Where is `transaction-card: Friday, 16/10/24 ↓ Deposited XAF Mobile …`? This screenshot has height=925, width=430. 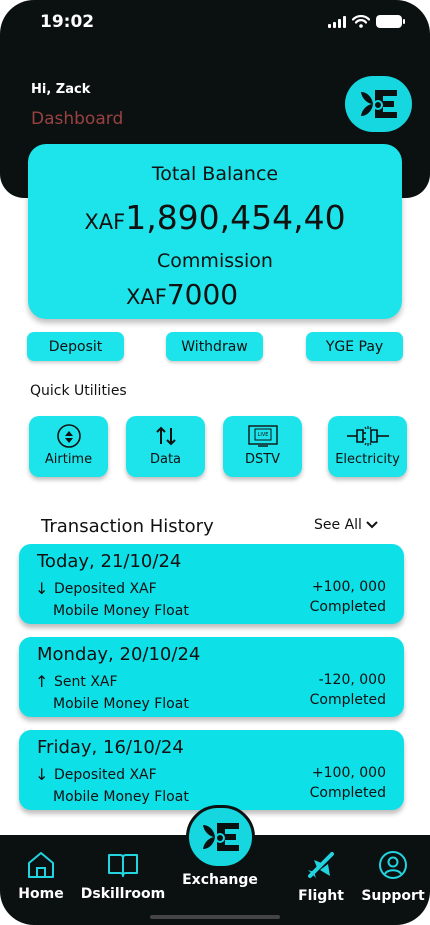 transaction-card: Friday, 16/10/24 ↓ Deposited XAF Mobile … is located at coordinates (211, 770).